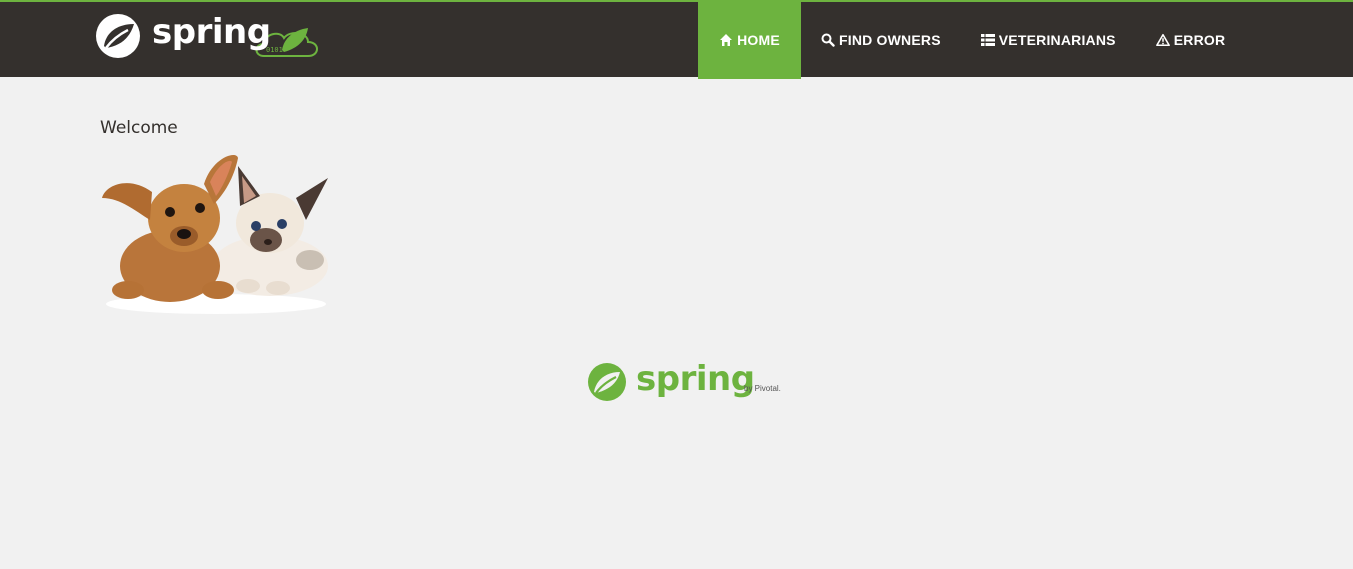 The image size is (1353, 569). I want to click on warning-icon, so click(1162, 40).